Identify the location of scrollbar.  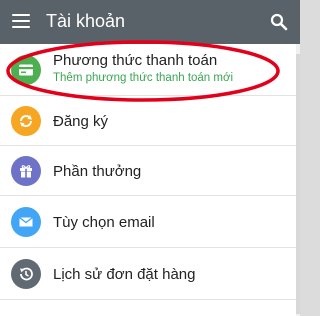
(298, 180).